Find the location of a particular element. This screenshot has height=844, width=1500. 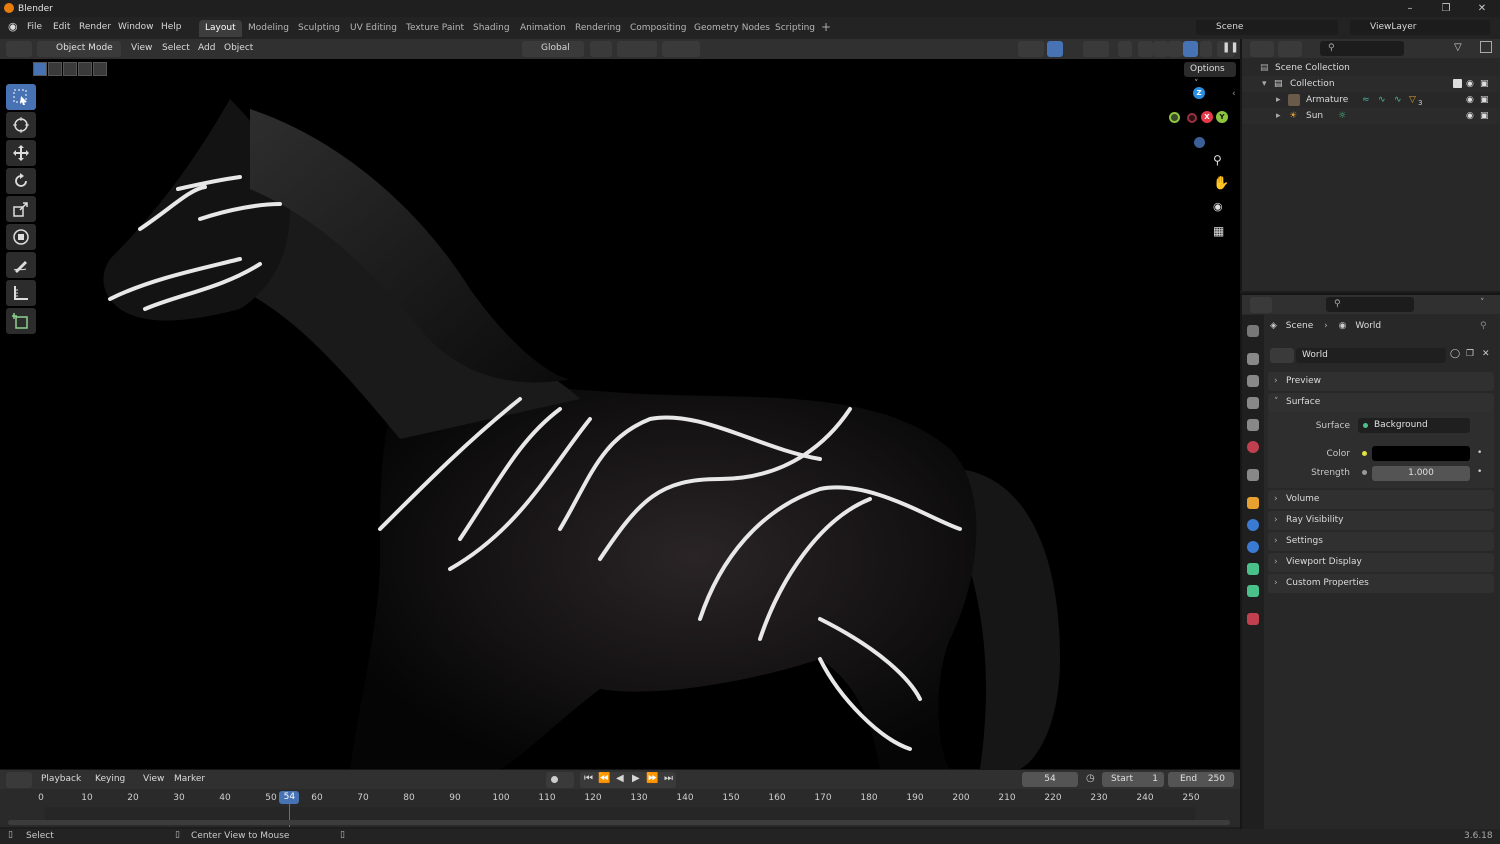

gizmo-neg-x-axis is located at coordinates (1192, 118).